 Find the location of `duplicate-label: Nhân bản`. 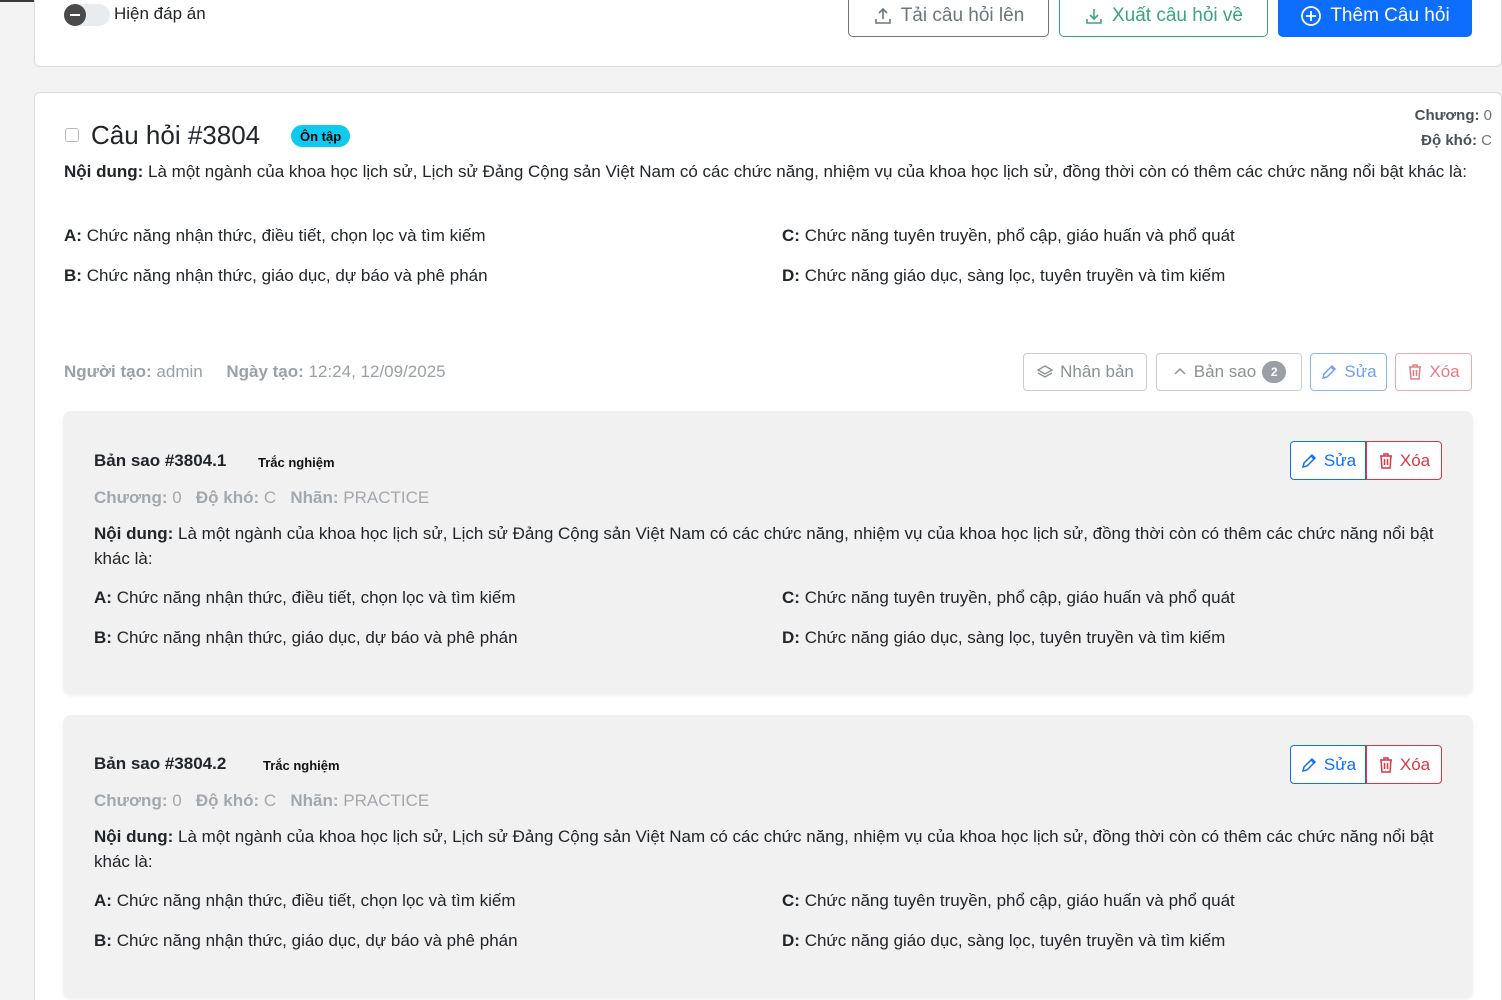

duplicate-label: Nhân bản is located at coordinates (1097, 371).